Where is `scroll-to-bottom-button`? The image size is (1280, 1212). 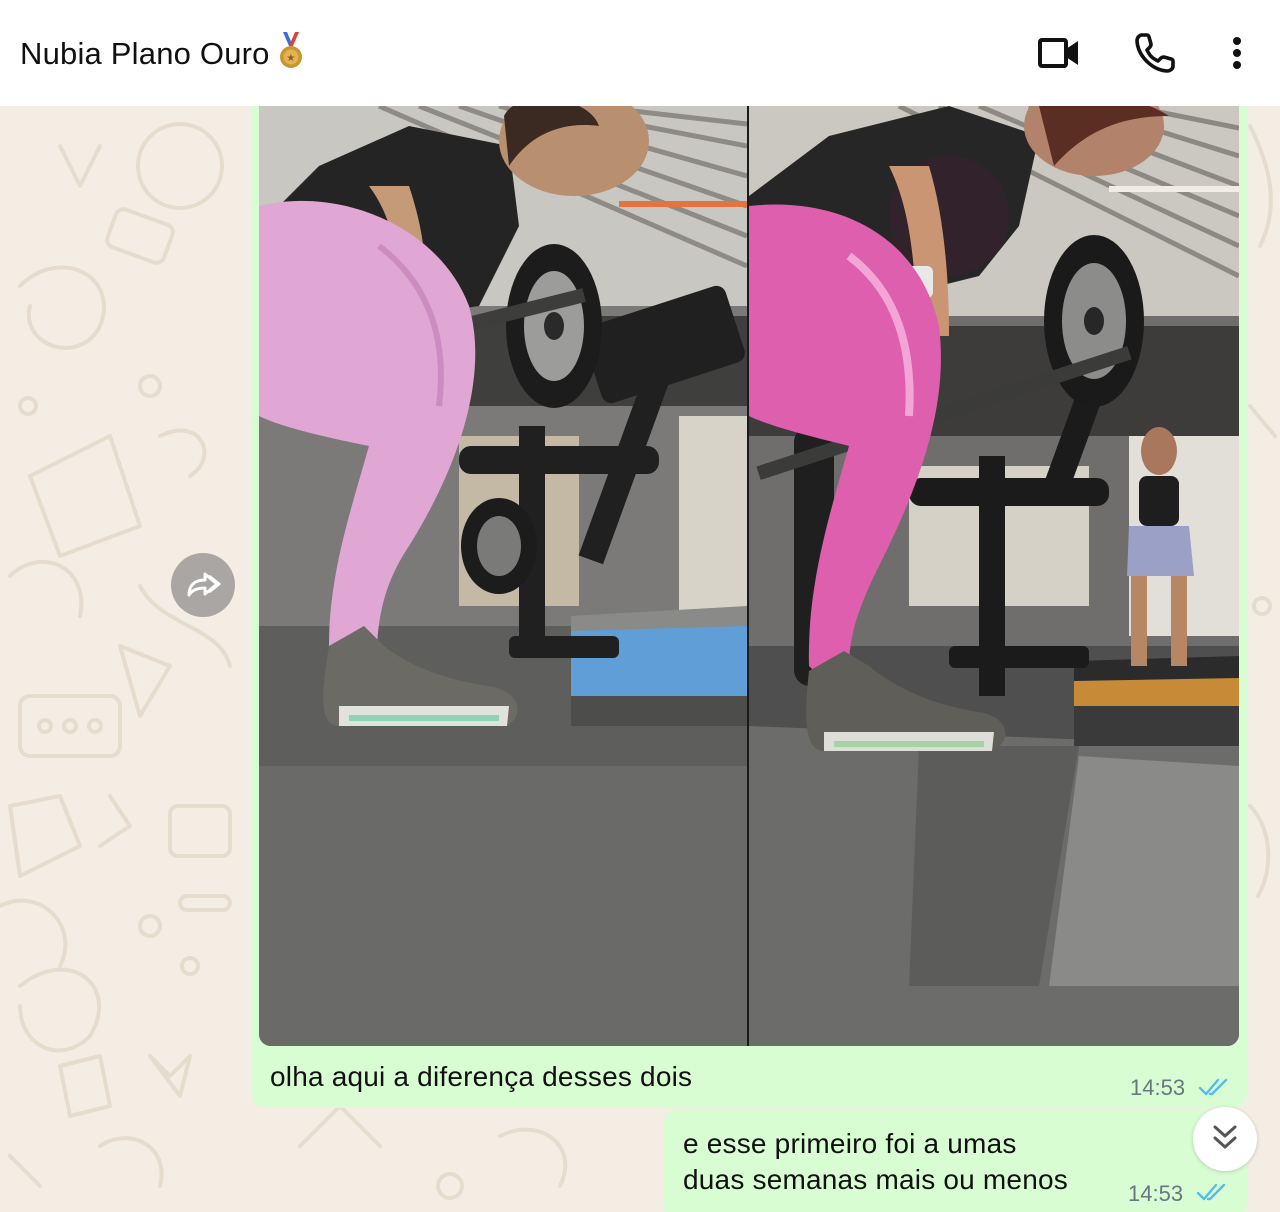 scroll-to-bottom-button is located at coordinates (1225, 1139).